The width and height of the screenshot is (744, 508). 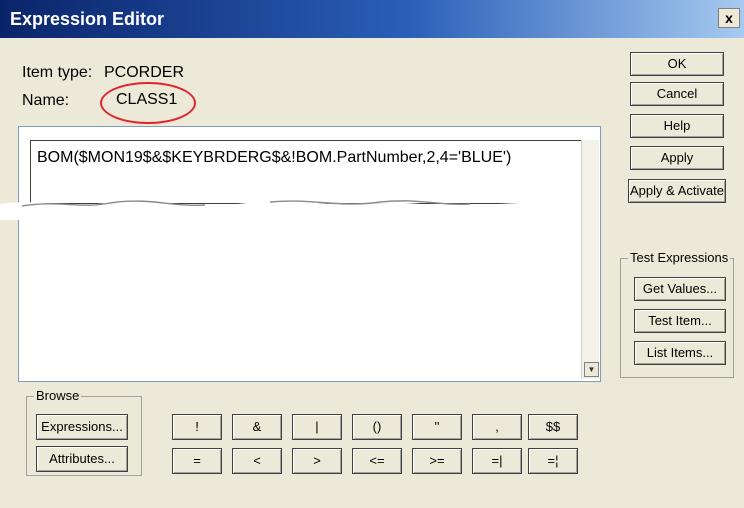 I want to click on op-or-button: |, so click(x=317, y=427).